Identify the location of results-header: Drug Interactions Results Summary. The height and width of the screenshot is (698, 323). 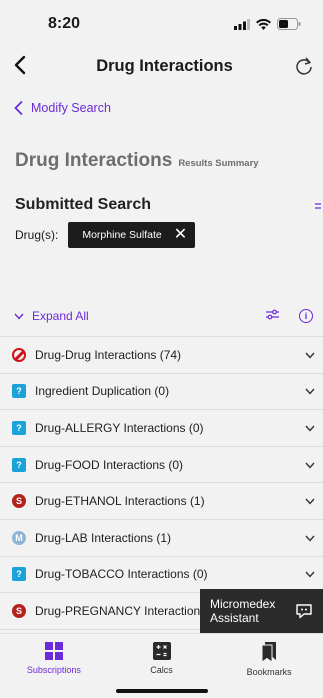
(161, 160).